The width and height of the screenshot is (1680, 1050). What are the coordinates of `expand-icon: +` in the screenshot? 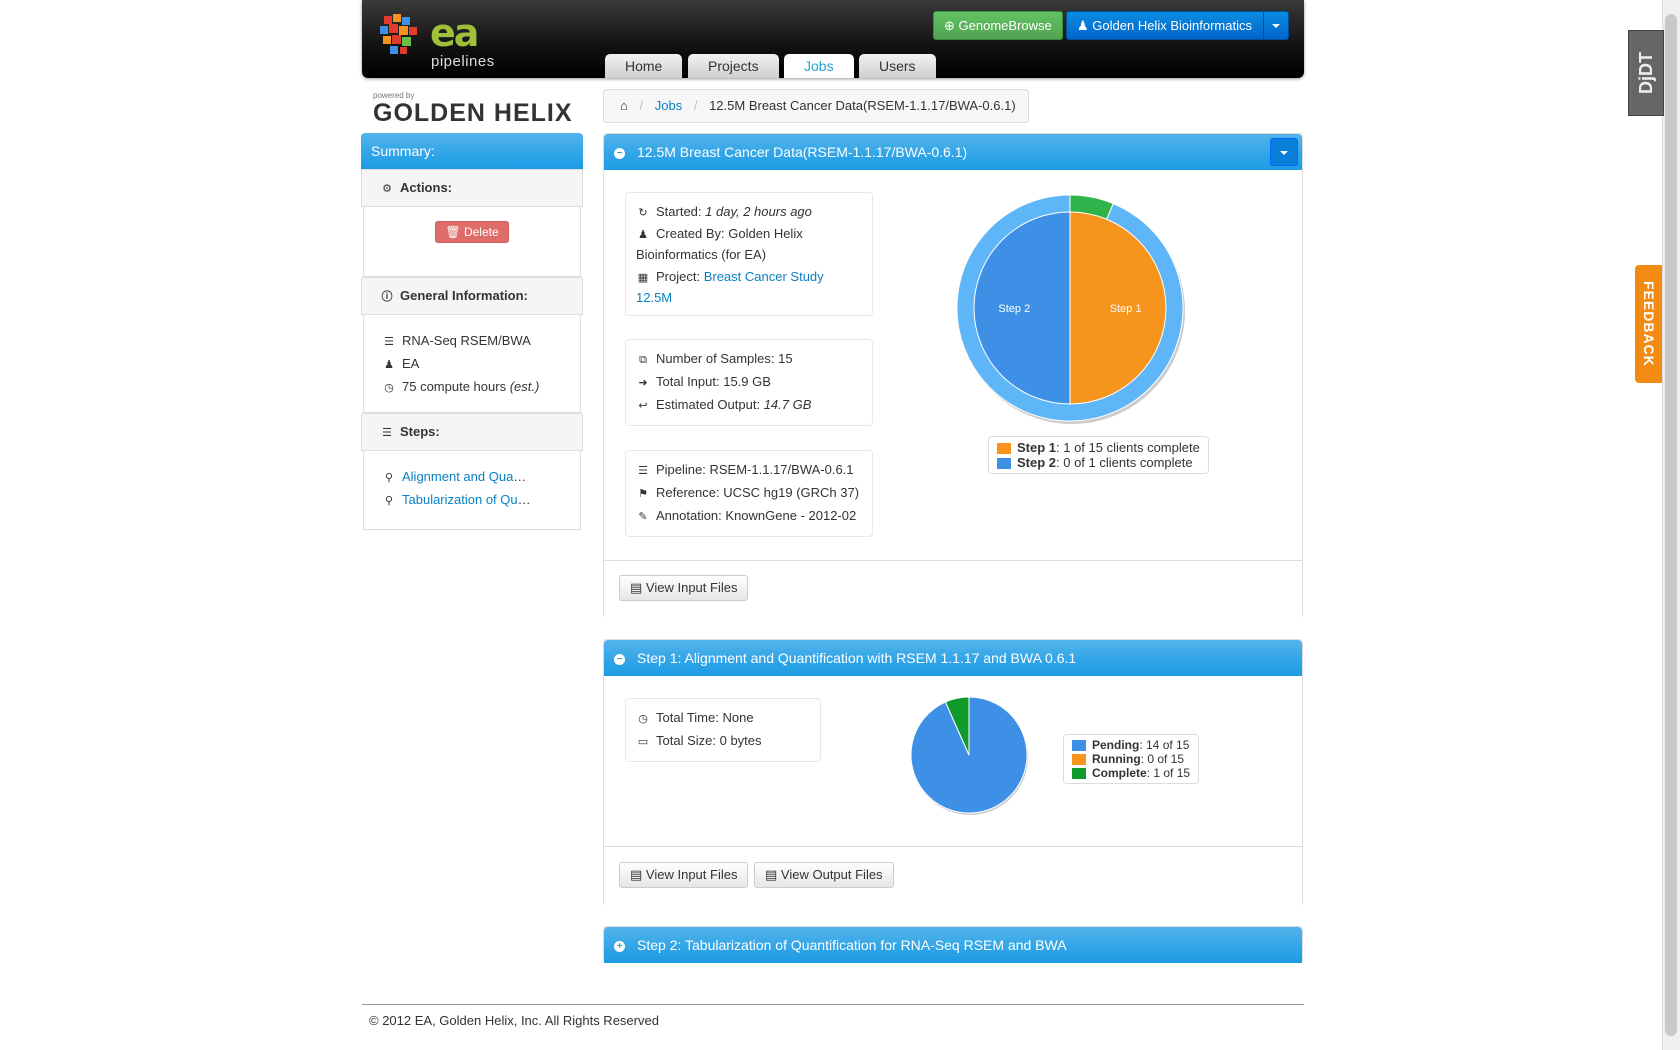 It's located at (619, 946).